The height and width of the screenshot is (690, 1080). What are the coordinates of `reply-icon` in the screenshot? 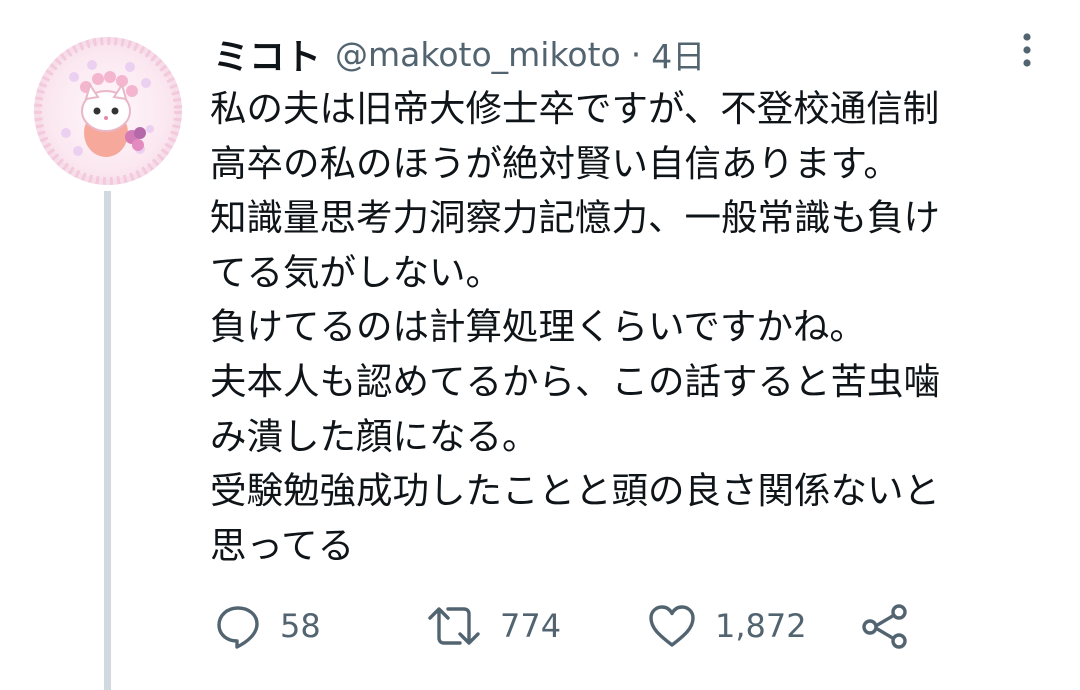 It's located at (238, 627).